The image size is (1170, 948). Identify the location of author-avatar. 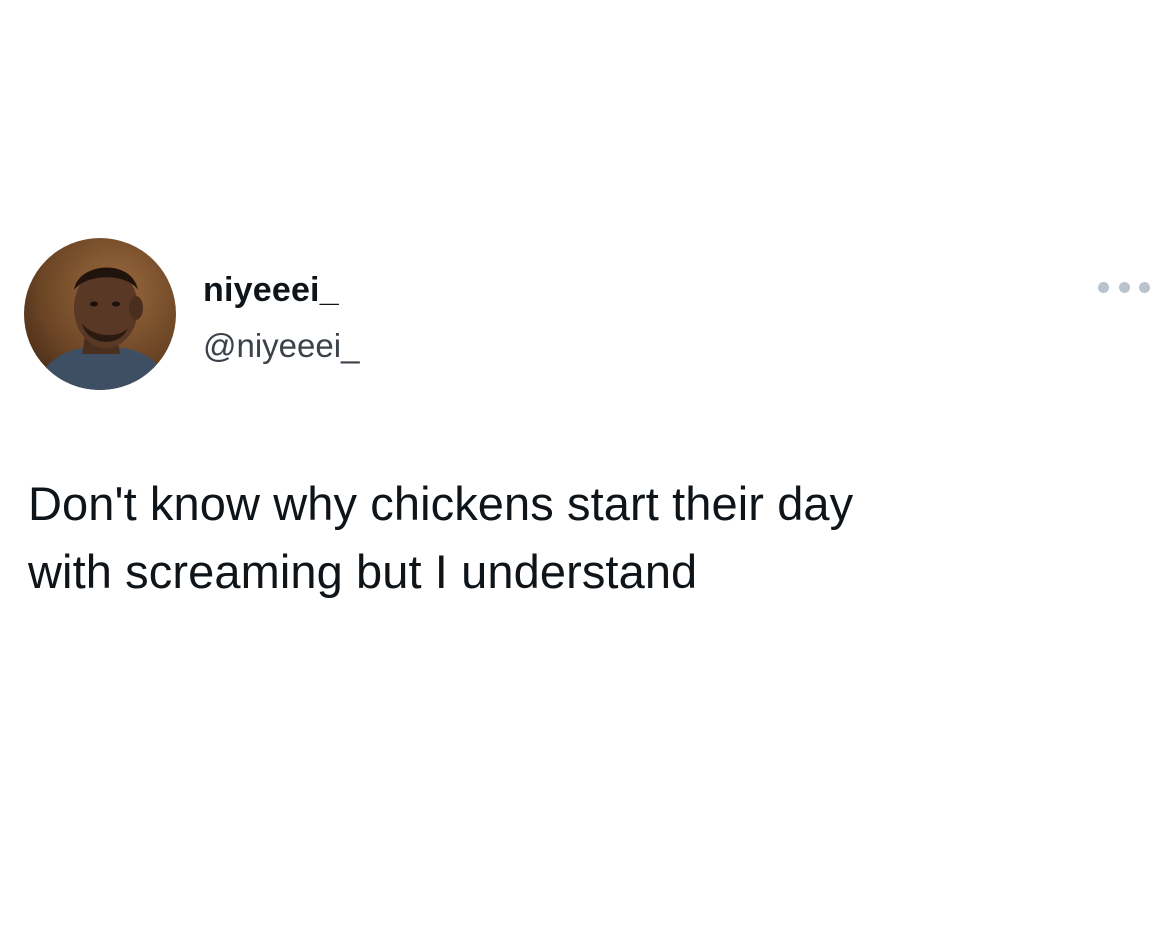
(100, 314).